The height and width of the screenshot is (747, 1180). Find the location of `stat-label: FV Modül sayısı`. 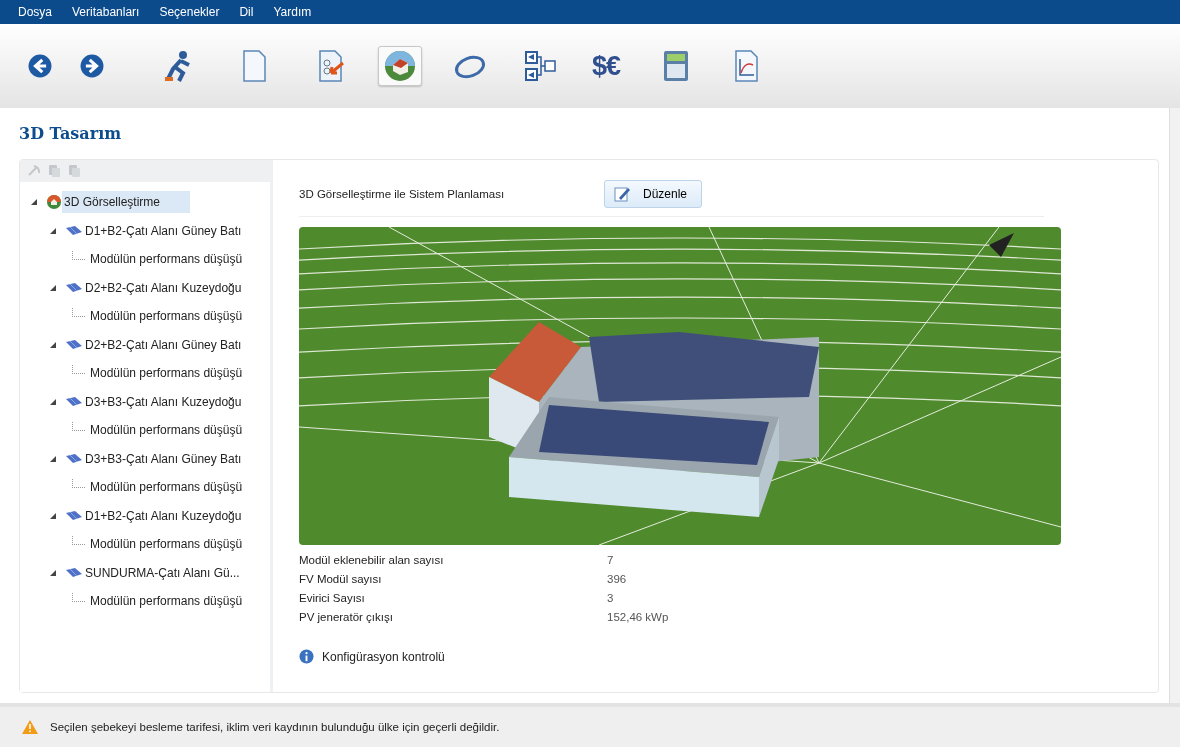

stat-label: FV Modül sayısı is located at coordinates (341, 579).